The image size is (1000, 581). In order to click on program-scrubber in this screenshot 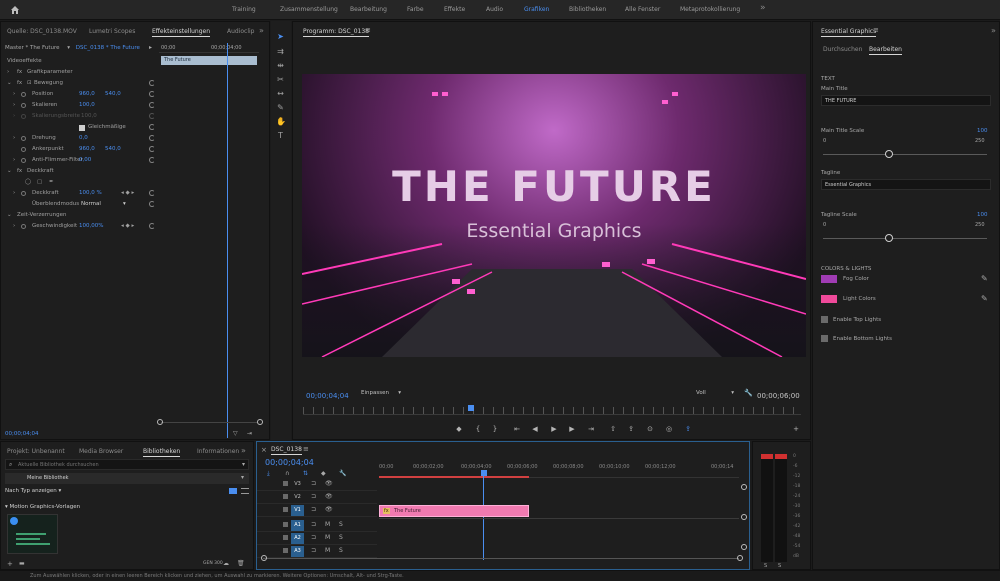, I will do `click(552, 411)`.